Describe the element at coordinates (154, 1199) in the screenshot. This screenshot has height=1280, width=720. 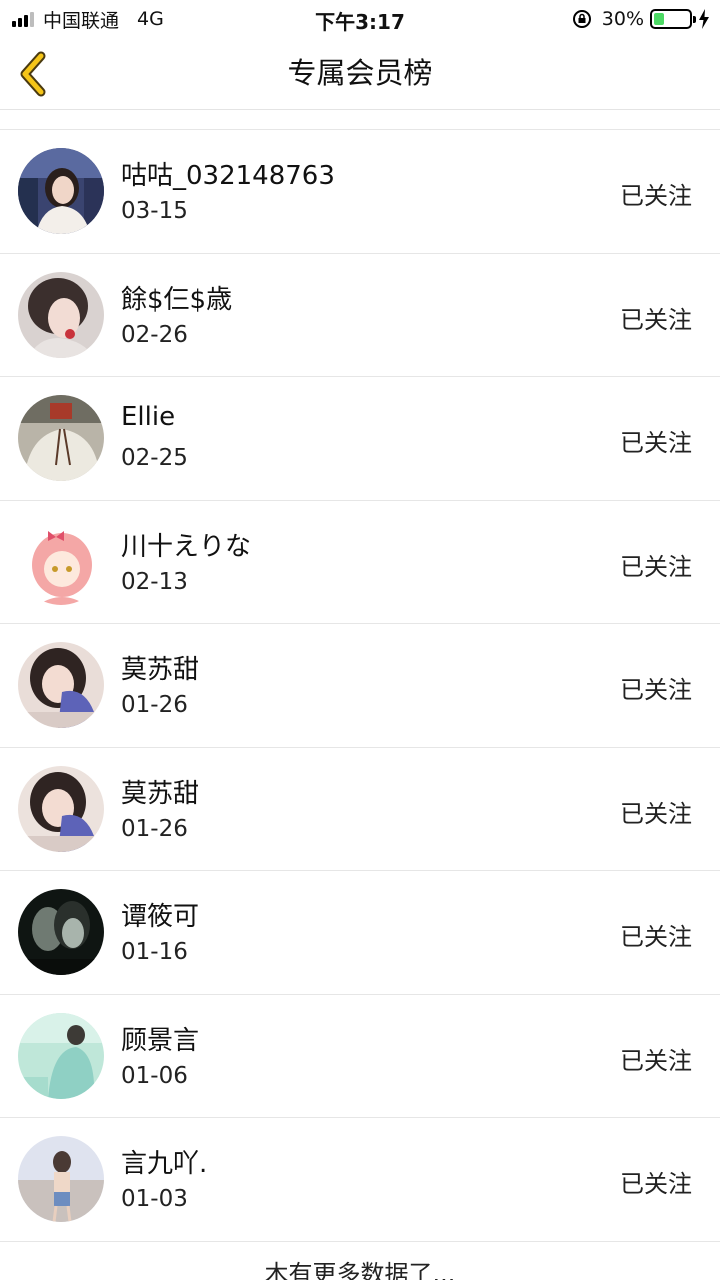
I see `user-date: 01-03` at that location.